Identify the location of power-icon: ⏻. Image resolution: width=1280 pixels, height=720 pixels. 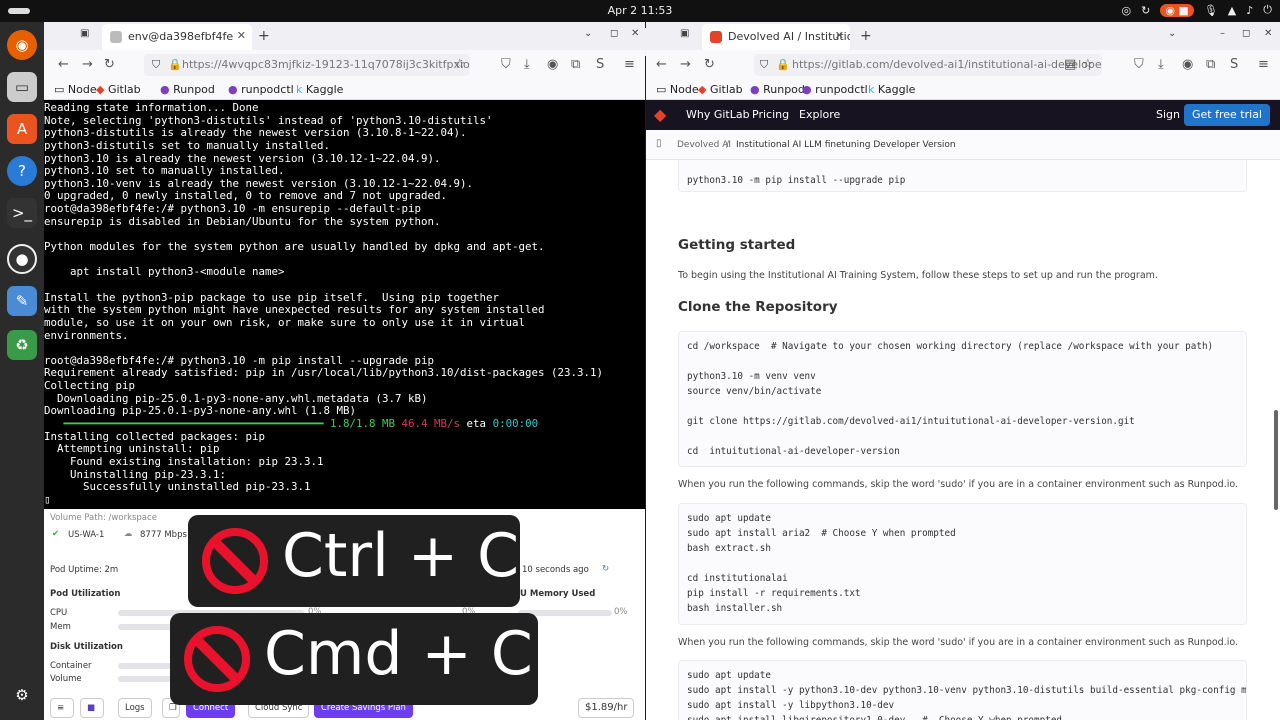
(1267, 10).